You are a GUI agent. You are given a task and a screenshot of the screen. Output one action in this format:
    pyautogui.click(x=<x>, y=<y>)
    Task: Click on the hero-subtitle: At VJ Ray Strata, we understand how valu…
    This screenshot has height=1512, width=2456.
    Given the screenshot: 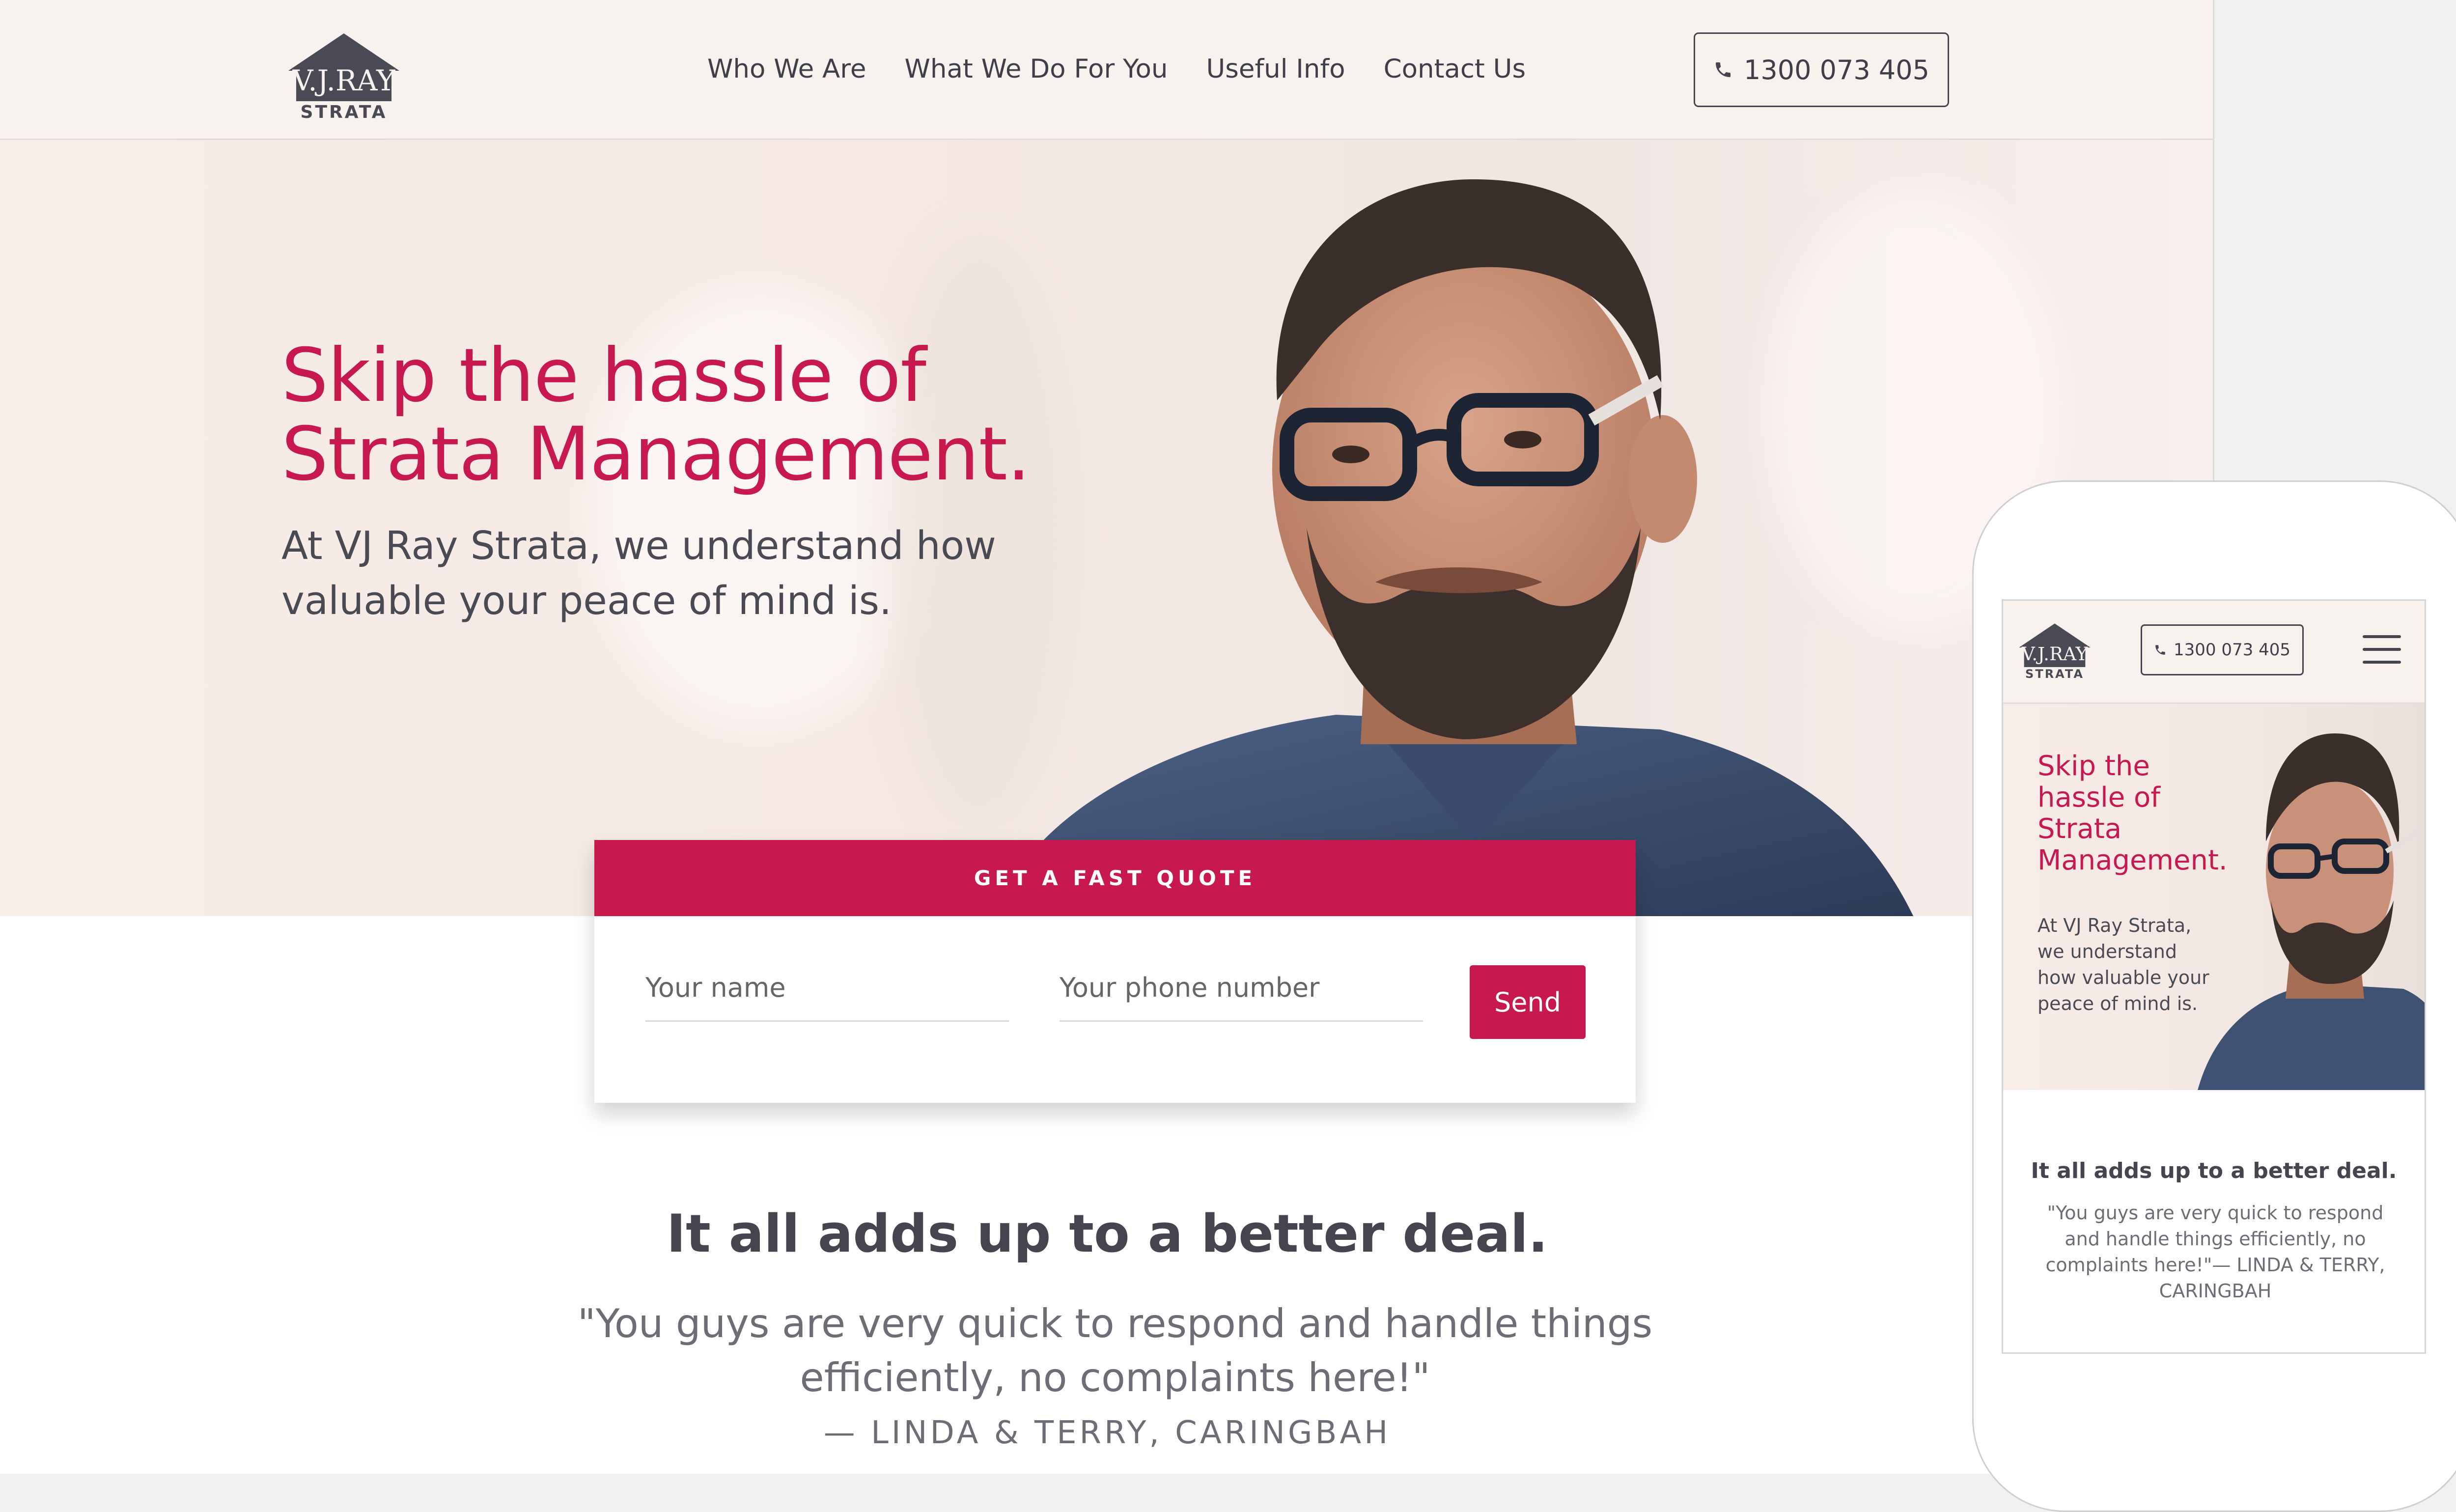 What is the action you would take?
    pyautogui.click(x=638, y=573)
    